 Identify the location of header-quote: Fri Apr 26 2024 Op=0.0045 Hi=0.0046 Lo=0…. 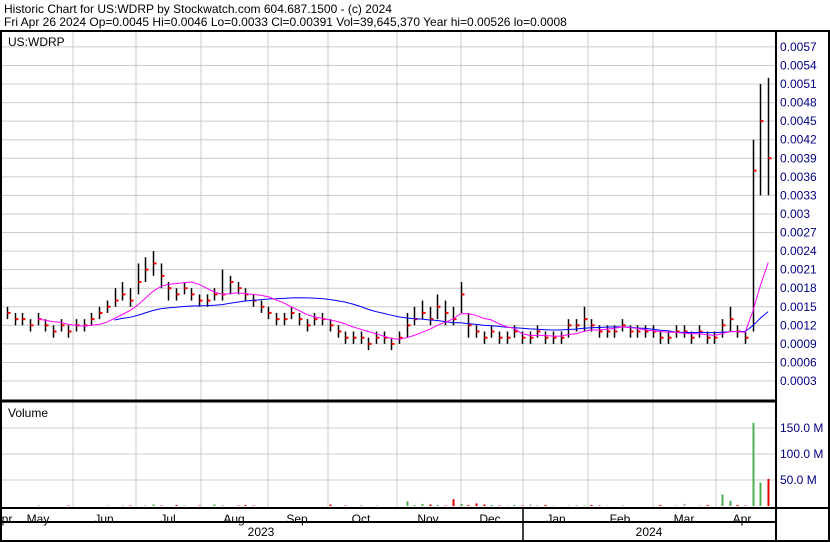
(285, 22).